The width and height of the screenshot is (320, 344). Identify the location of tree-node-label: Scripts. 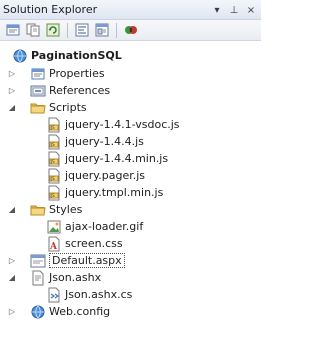
(68, 107).